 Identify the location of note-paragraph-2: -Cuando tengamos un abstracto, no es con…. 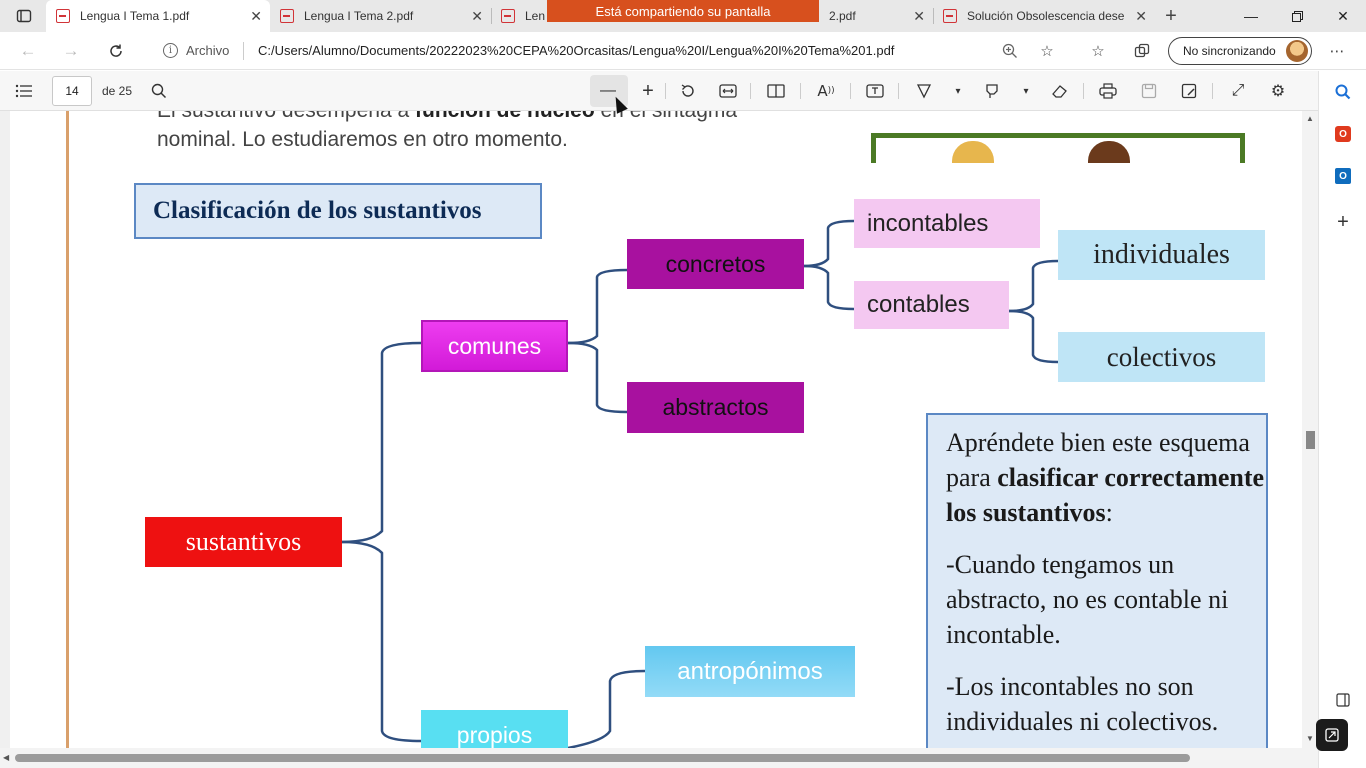
(1087, 599).